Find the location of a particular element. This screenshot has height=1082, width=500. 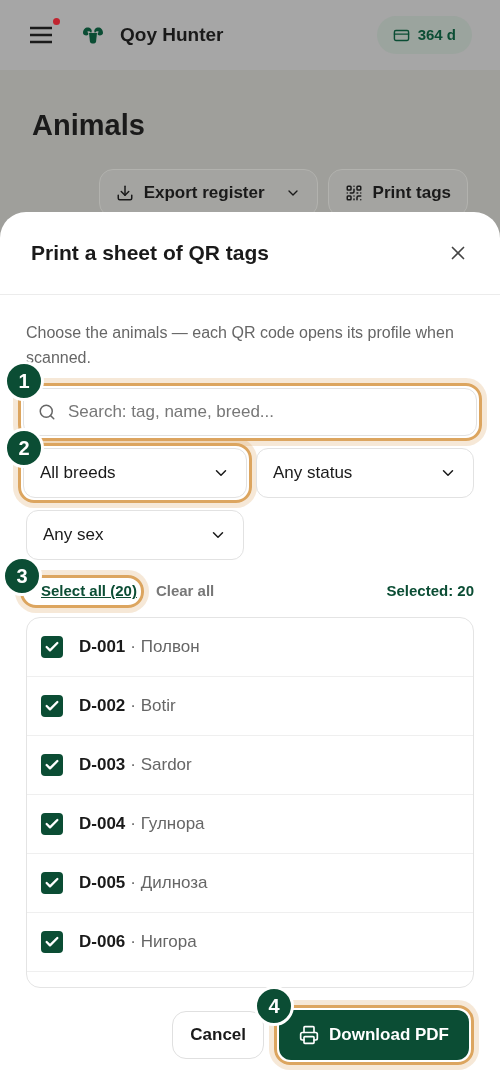

filter-select: Any status is located at coordinates (365, 473).